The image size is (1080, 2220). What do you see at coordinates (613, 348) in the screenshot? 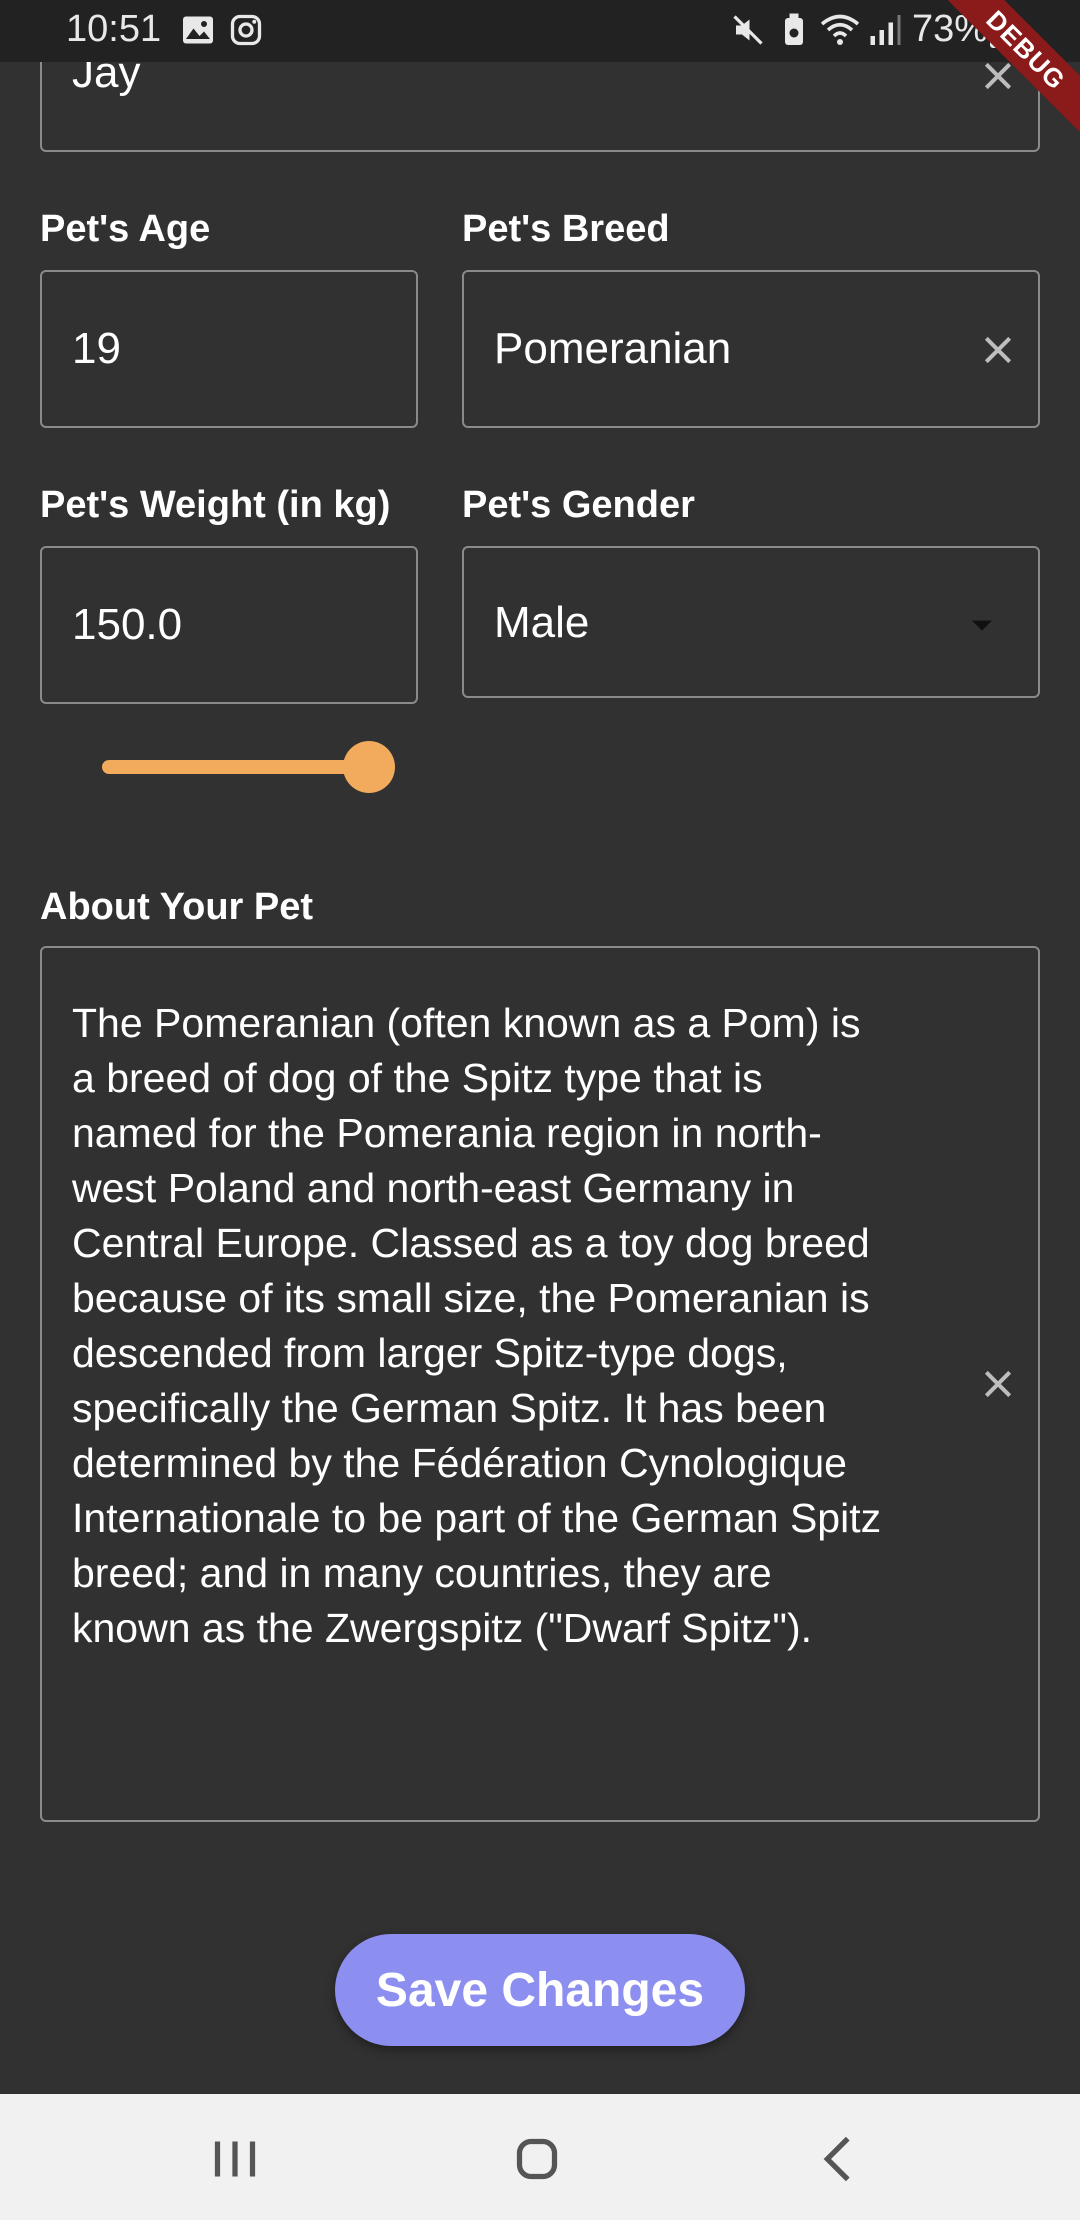
I see `breed-value: Pomeranian` at bounding box center [613, 348].